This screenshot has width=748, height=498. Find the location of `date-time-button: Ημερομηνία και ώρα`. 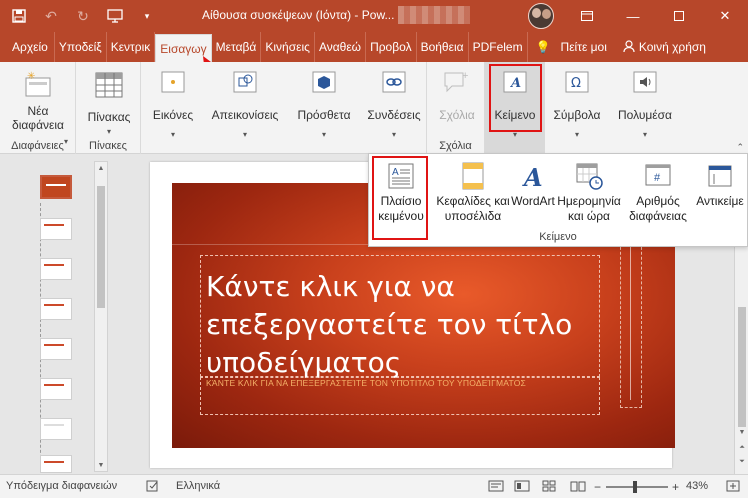

date-time-button: Ημερομηνία και ώρα is located at coordinates (589, 192).